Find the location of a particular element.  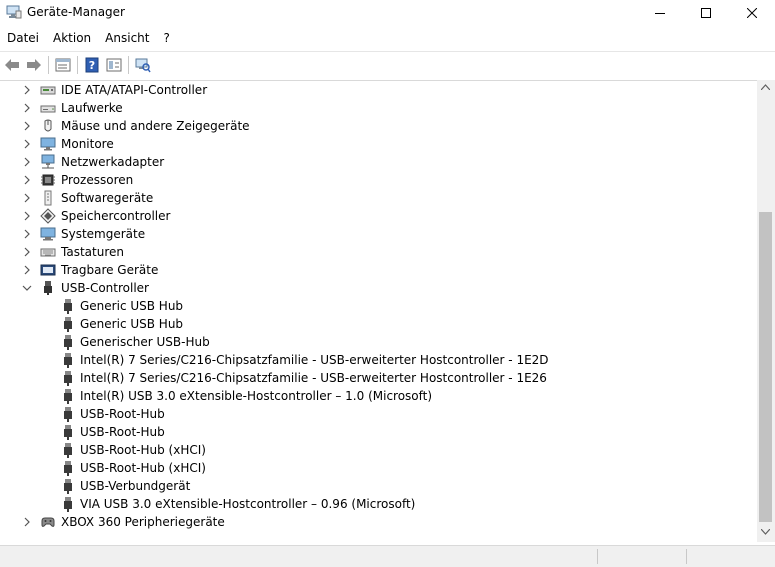

properties-button is located at coordinates (63, 65).